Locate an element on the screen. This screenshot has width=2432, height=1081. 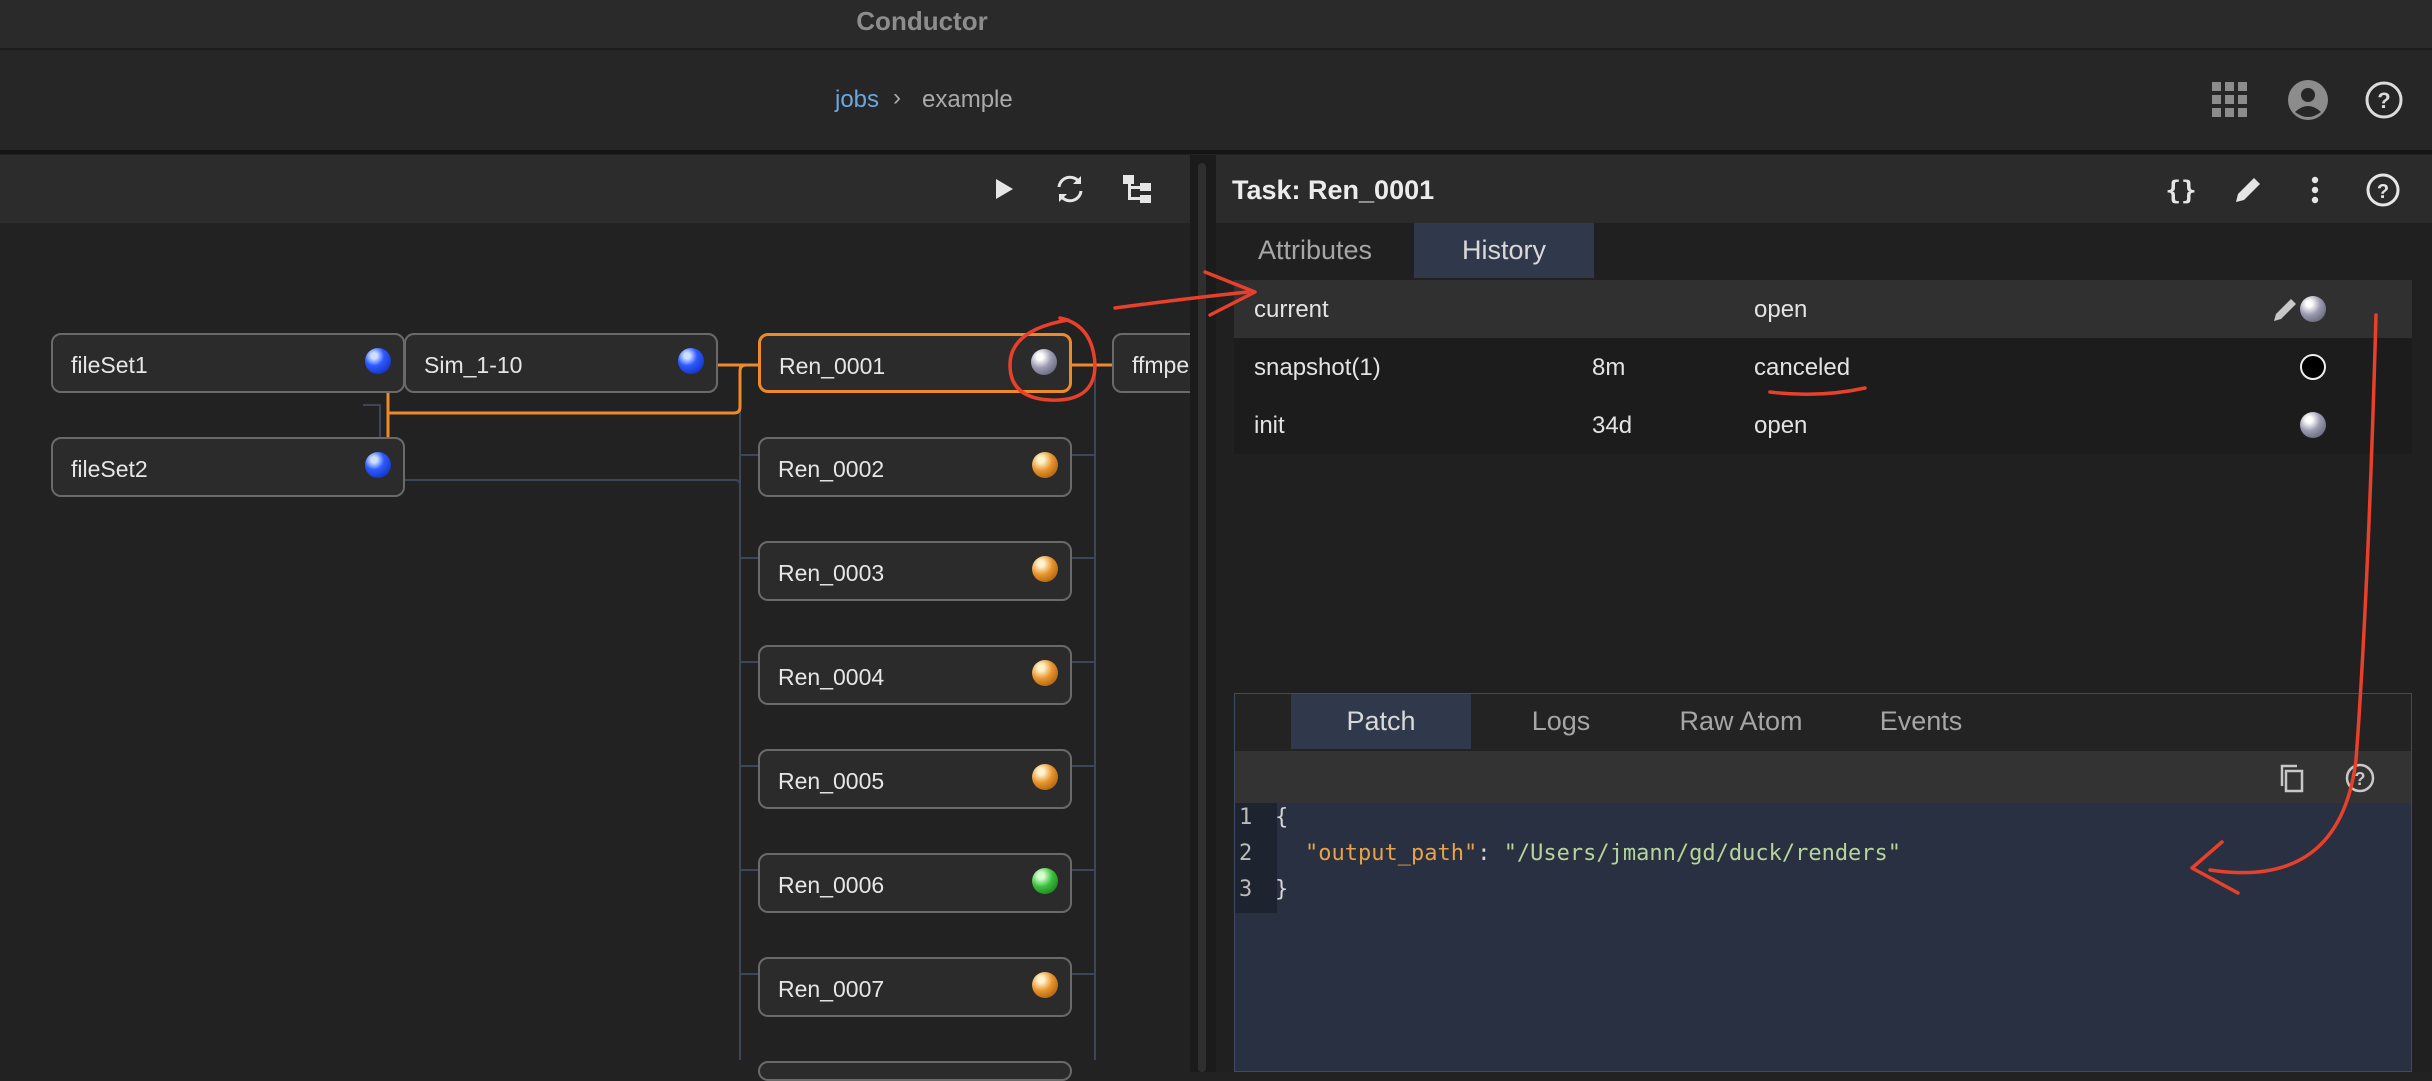
graph-node-ren-0008-partial is located at coordinates (915, 1071).